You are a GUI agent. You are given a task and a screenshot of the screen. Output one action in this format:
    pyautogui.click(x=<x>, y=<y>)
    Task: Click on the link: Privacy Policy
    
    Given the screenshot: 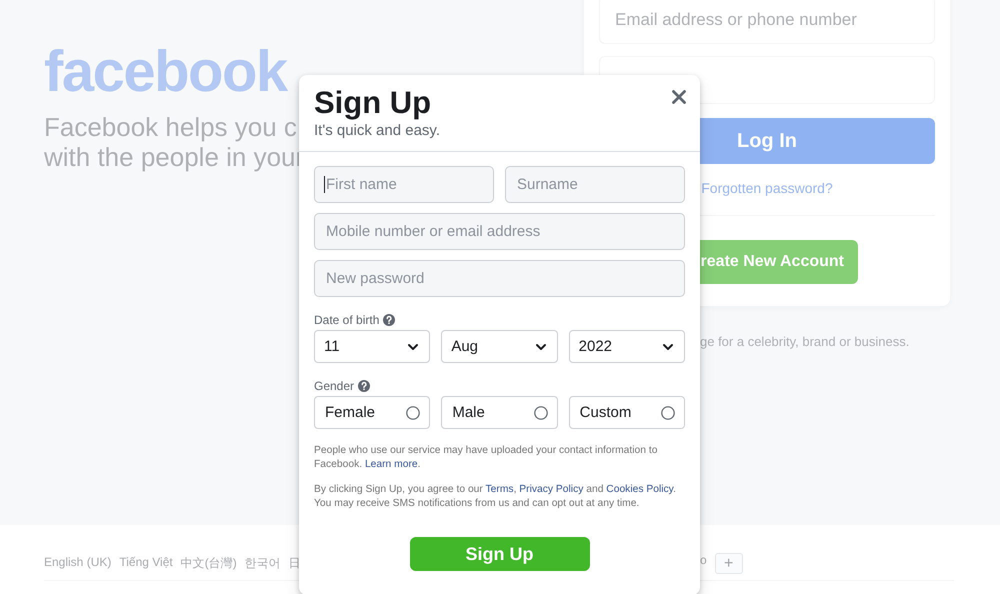 What is the action you would take?
    pyautogui.click(x=551, y=489)
    